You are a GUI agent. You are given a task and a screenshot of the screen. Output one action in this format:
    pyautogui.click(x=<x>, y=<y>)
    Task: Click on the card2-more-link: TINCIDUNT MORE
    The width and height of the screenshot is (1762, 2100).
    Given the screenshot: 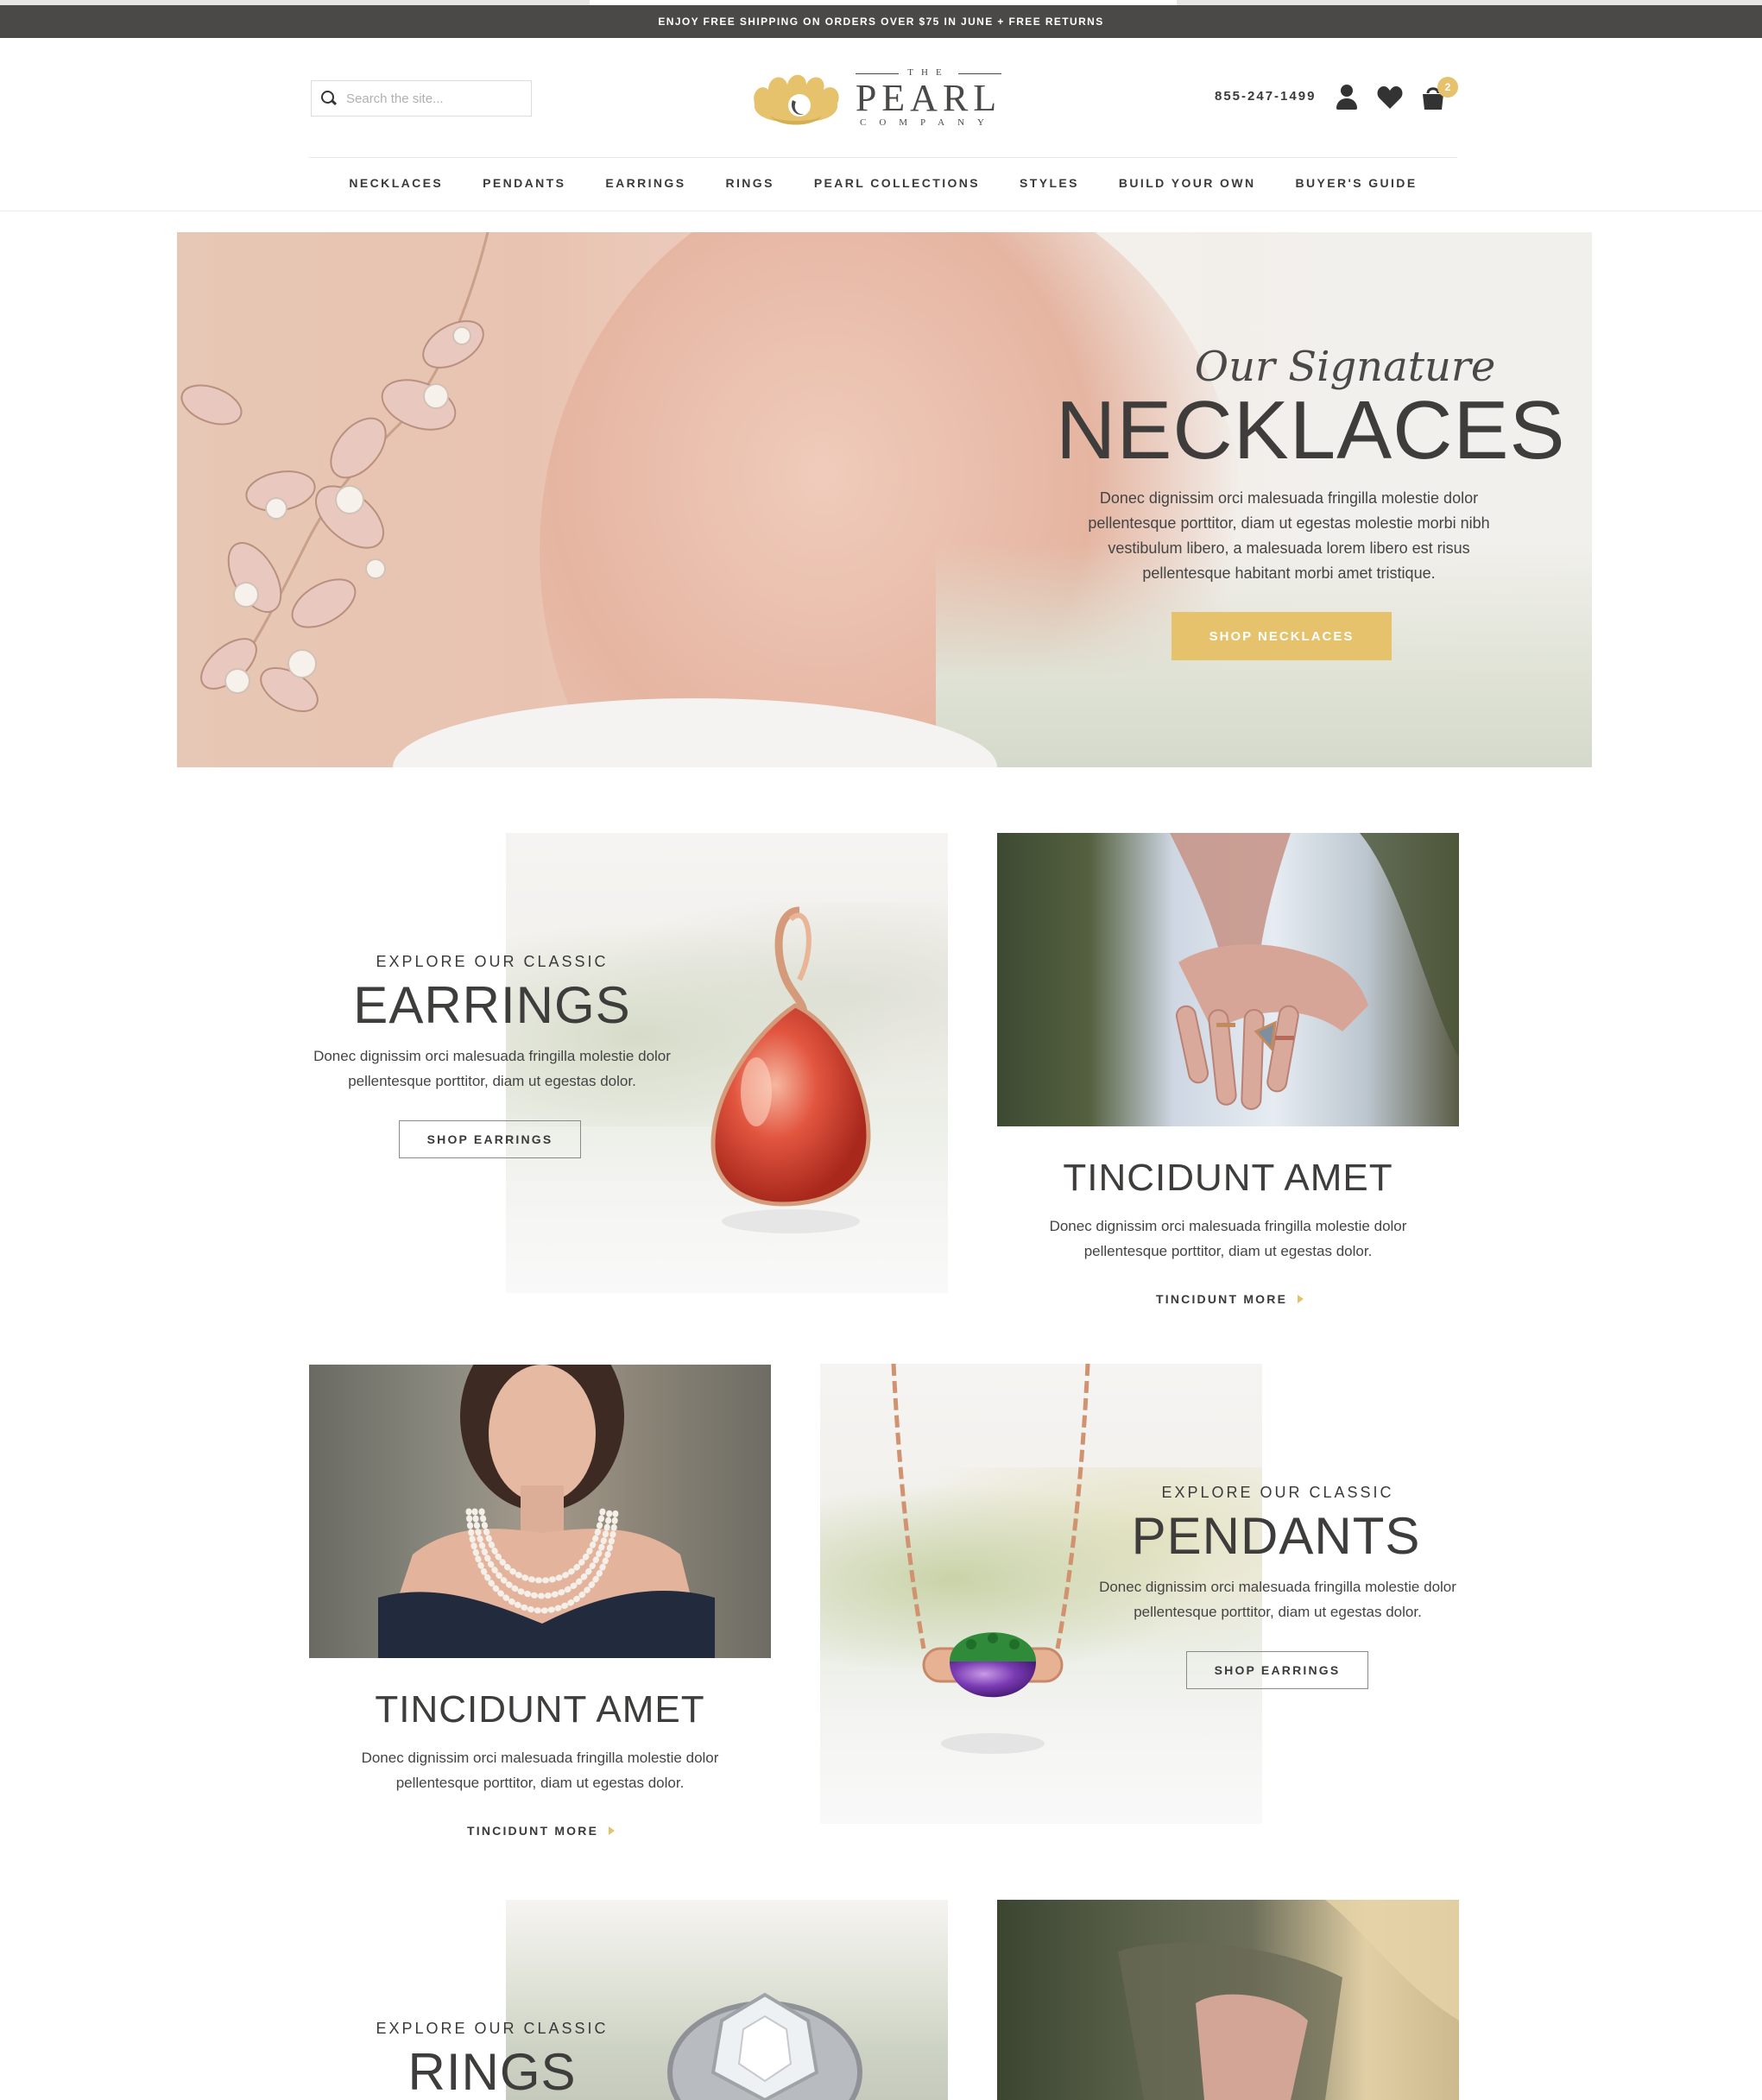 What is the action you would take?
    pyautogui.click(x=541, y=1831)
    